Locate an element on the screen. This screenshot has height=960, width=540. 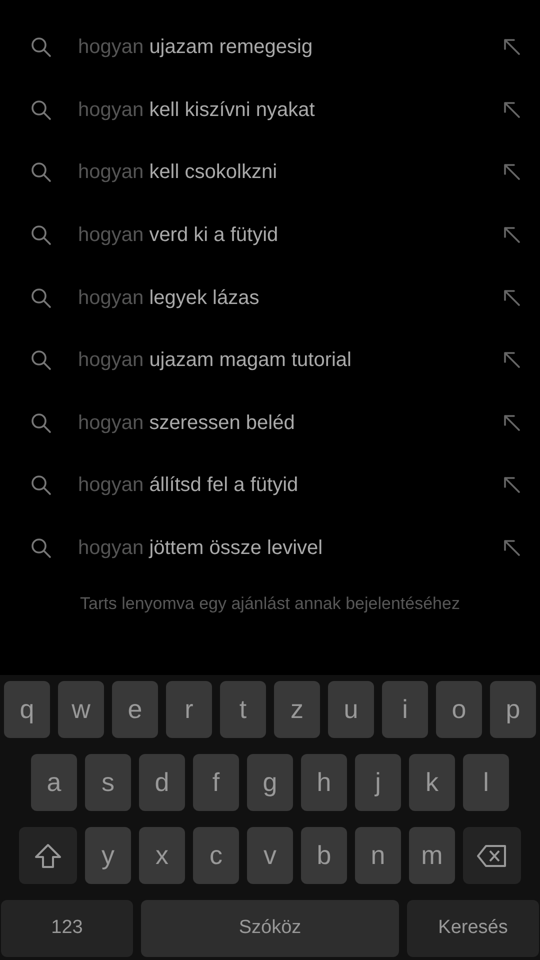
backspace-icon is located at coordinates (492, 856).